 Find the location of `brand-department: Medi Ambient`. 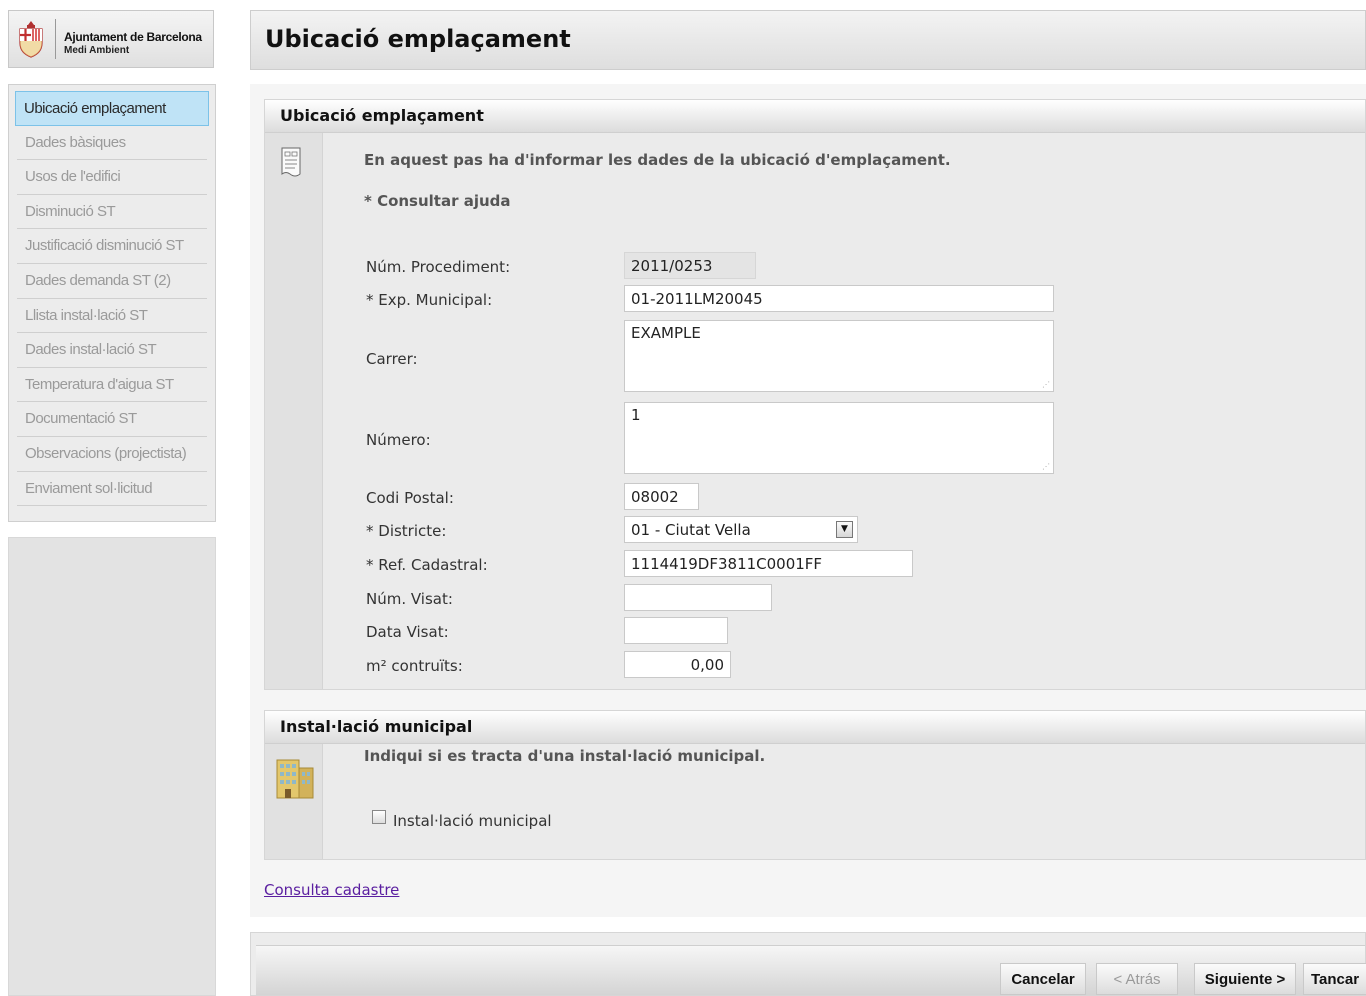

brand-department: Medi Ambient is located at coordinates (97, 50).